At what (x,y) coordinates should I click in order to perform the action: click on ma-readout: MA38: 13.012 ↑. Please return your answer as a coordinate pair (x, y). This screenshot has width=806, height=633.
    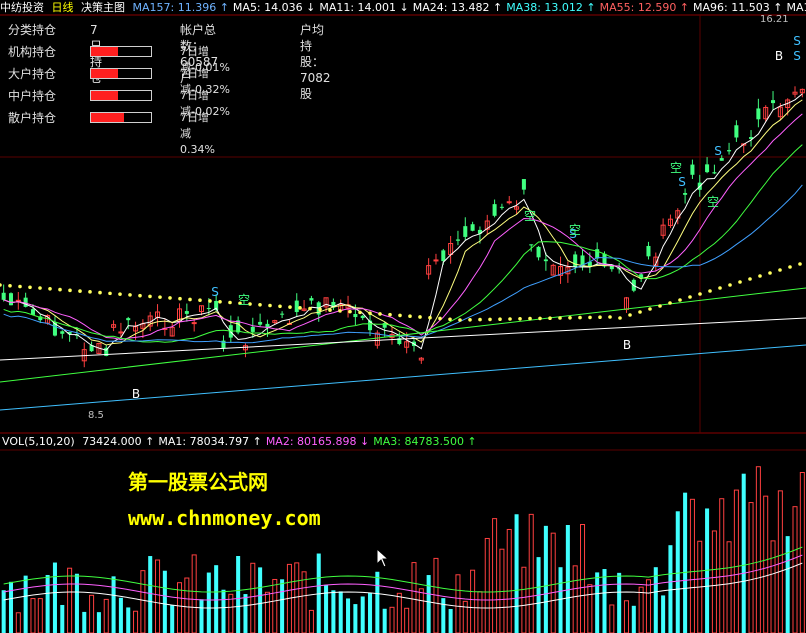
    Looking at the image, I should click on (551, 7).